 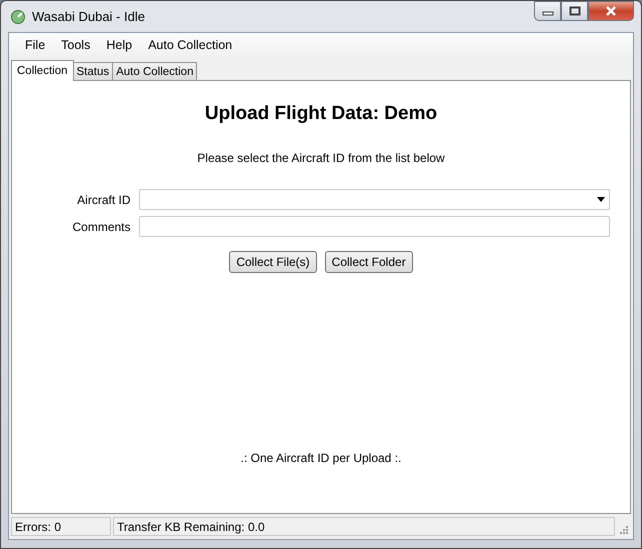 What do you see at coordinates (35, 45) in the screenshot?
I see `menu-item: File` at bounding box center [35, 45].